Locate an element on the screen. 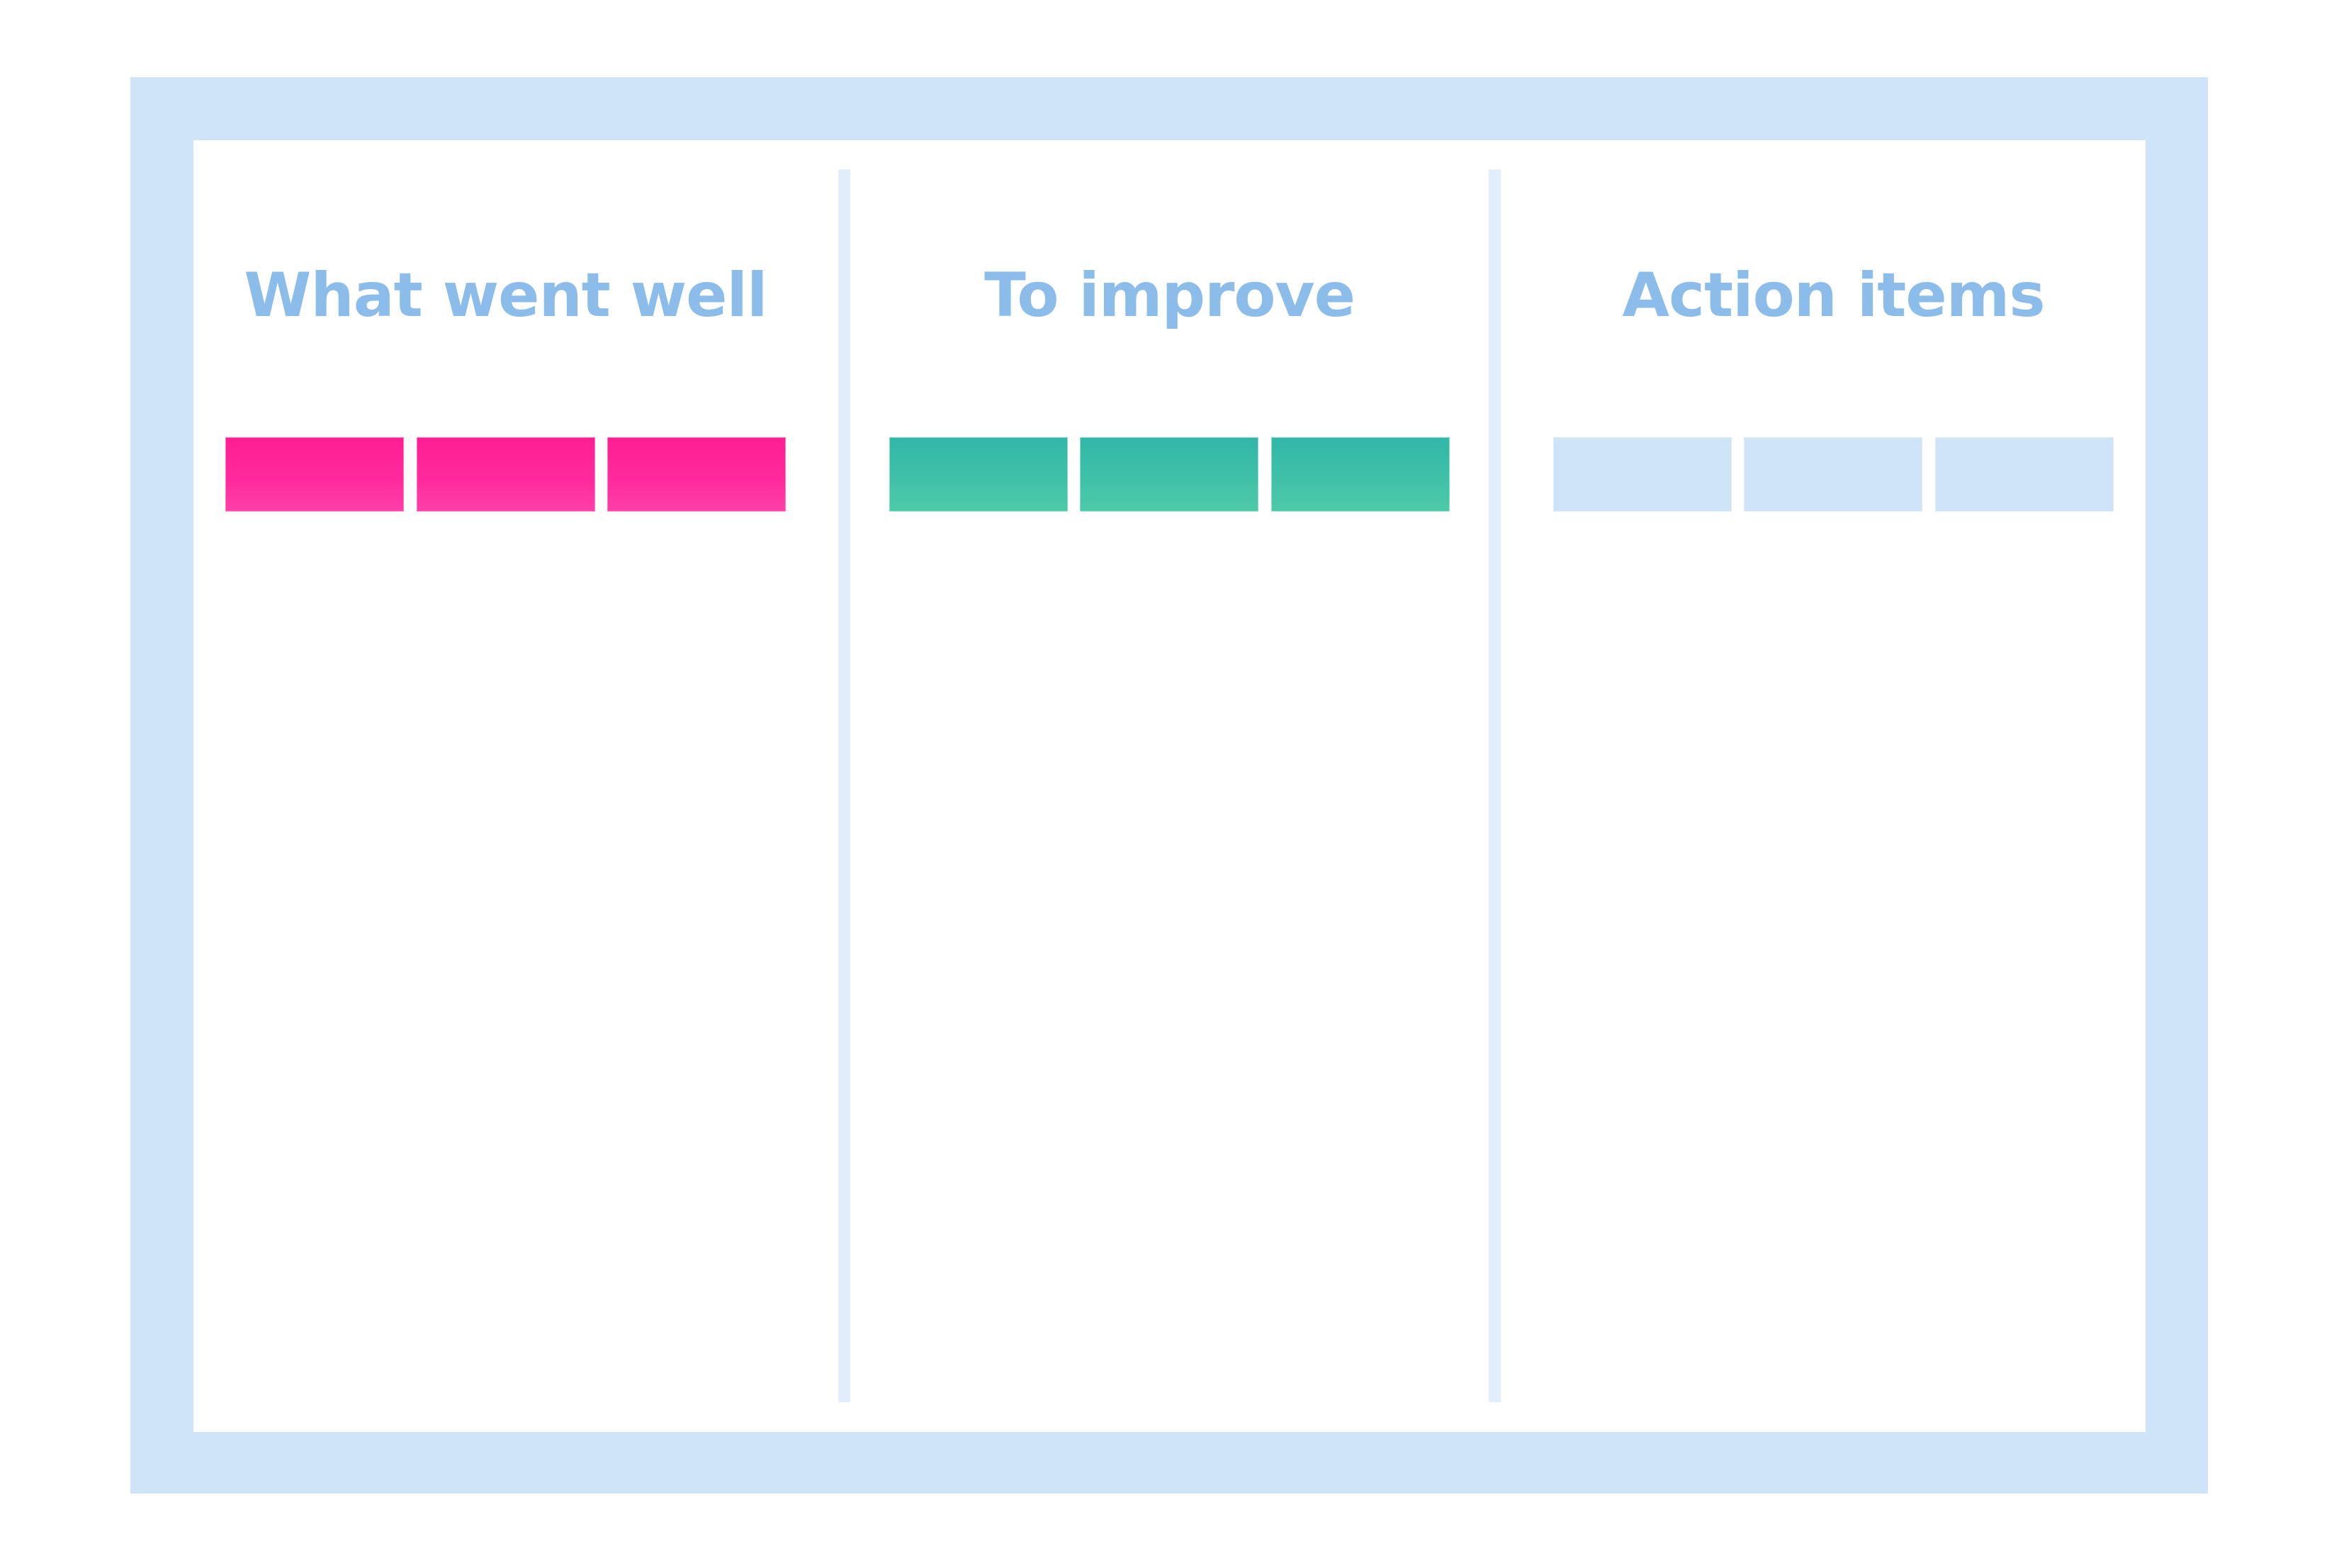 The width and height of the screenshot is (2339, 1568). column-heading-what-went-well: What went well is located at coordinates (506, 295).